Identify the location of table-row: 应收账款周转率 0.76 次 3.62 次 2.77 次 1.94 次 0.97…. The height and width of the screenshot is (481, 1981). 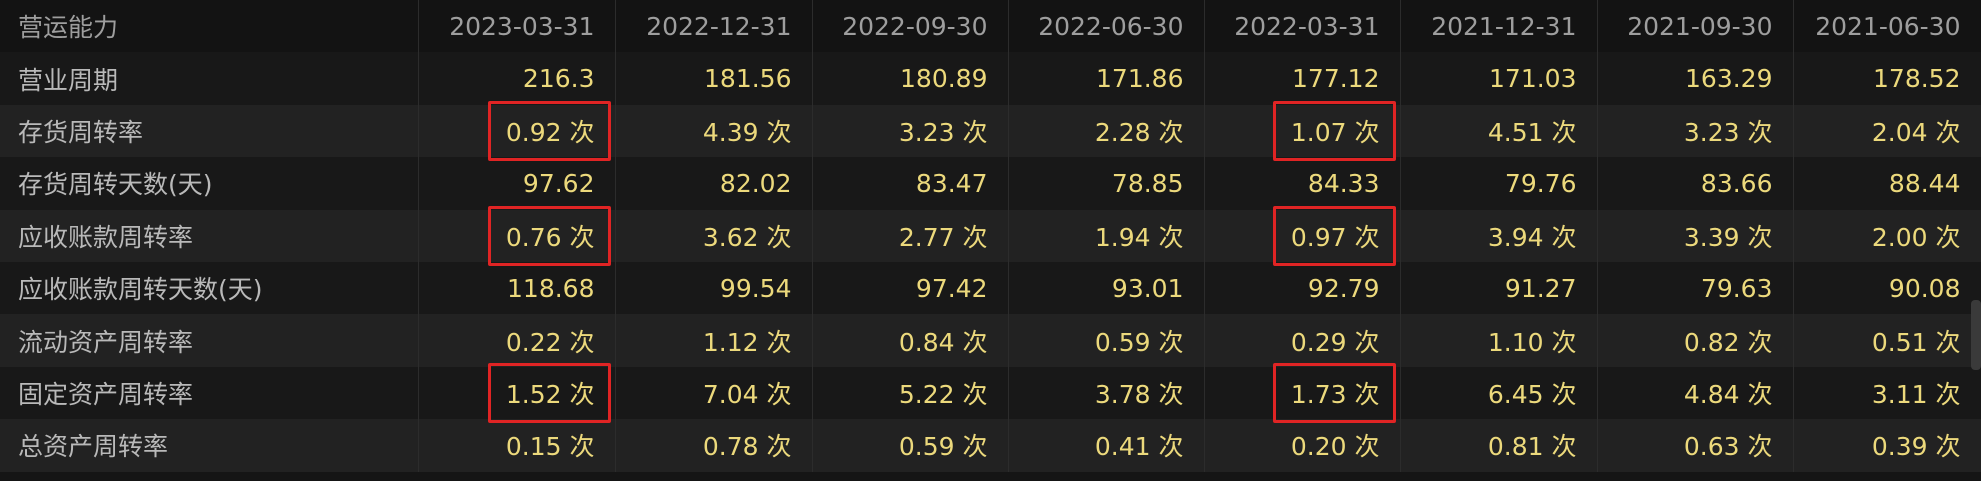
(990, 235).